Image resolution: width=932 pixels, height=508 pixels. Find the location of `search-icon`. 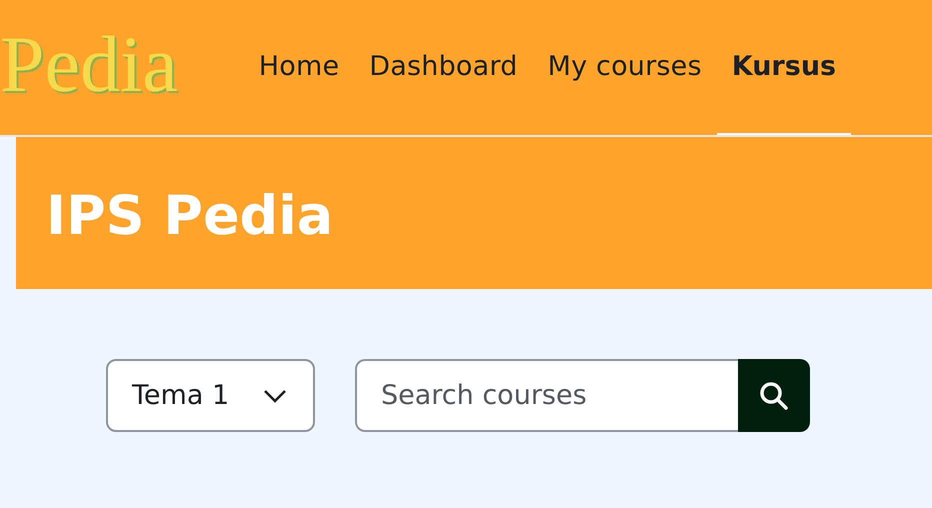

search-icon is located at coordinates (774, 396).